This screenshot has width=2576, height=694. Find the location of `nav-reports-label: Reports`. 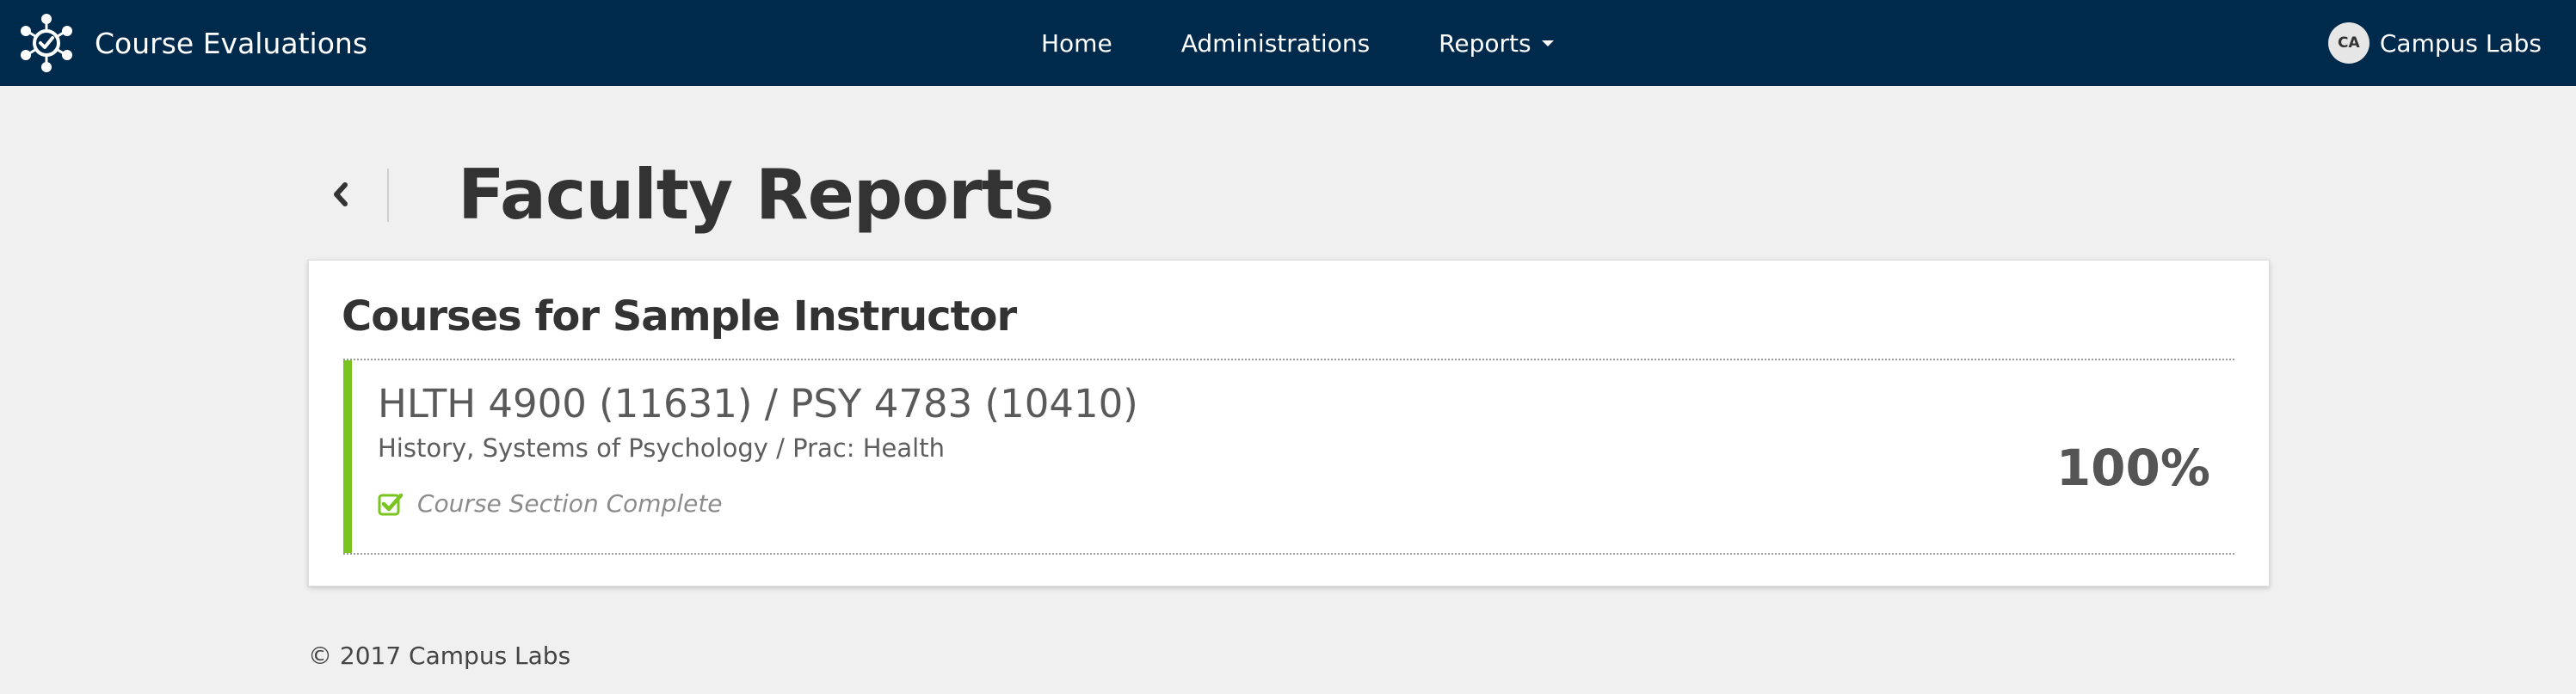

nav-reports-label: Reports is located at coordinates (1485, 43).